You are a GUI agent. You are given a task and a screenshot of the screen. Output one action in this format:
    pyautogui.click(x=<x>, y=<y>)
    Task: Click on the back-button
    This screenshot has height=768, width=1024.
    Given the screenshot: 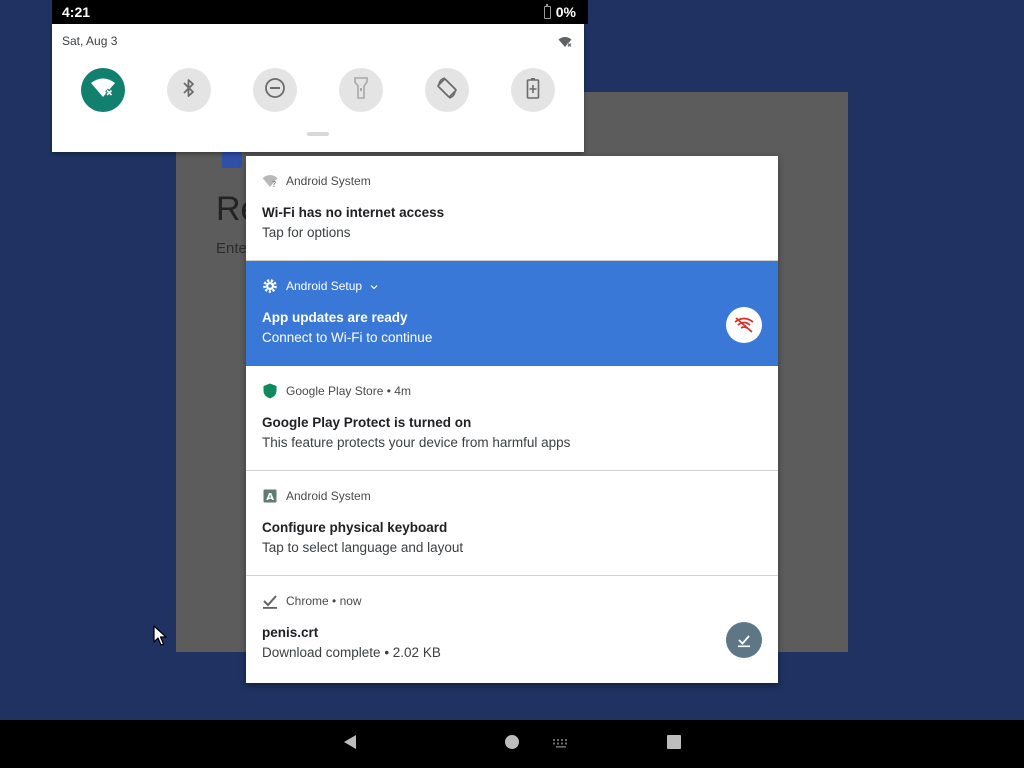 What is the action you would take?
    pyautogui.click(x=350, y=744)
    